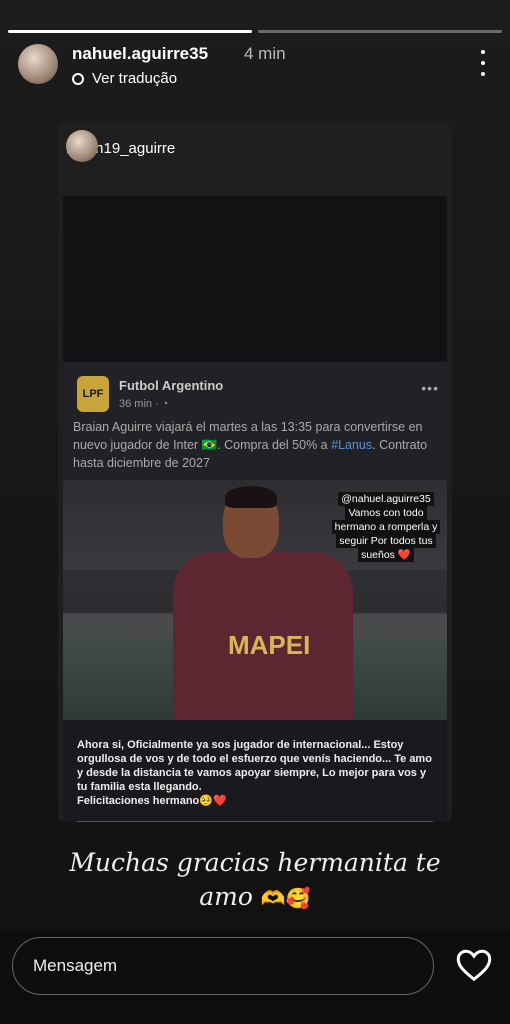 The image size is (510, 1024). I want to click on page-name: Futbol Argentino, so click(171, 385).